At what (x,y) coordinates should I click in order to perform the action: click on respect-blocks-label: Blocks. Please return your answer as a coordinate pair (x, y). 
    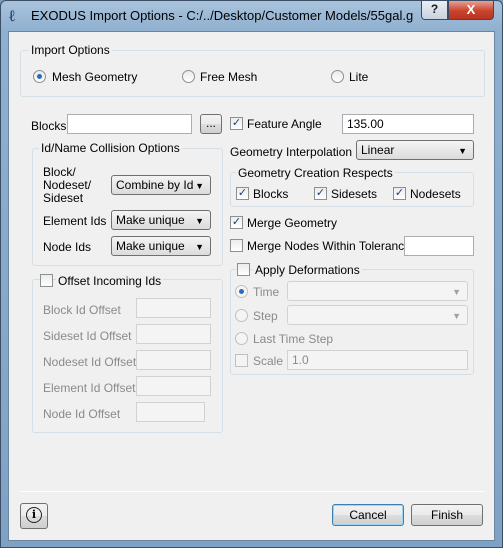
    Looking at the image, I should click on (270, 194).